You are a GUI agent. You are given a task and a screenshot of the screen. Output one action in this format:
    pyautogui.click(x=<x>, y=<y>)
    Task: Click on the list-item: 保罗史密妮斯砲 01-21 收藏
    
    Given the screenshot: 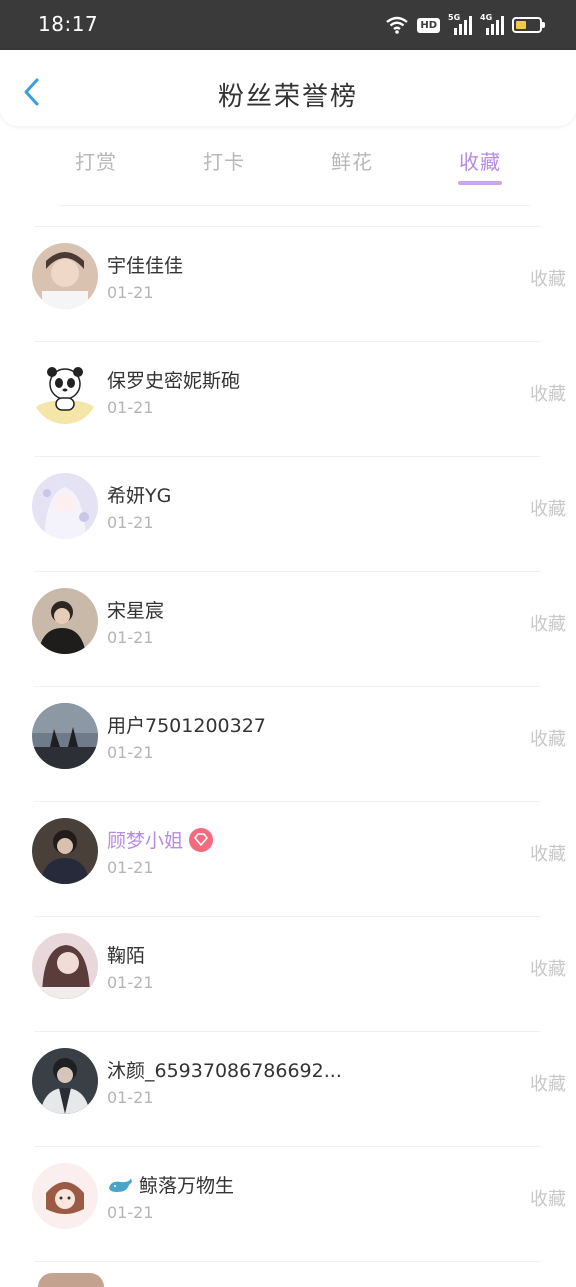 What is the action you would take?
    pyautogui.click(x=299, y=398)
    